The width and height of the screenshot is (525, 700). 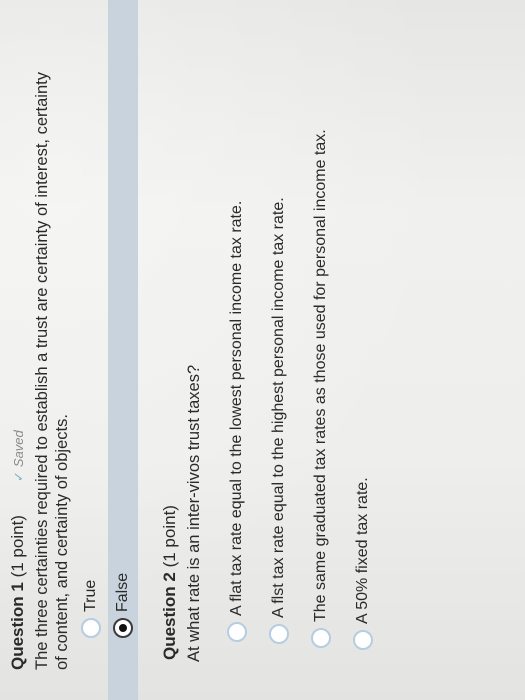 I want to click on saved-status: ✓ Saved, so click(x=19, y=456).